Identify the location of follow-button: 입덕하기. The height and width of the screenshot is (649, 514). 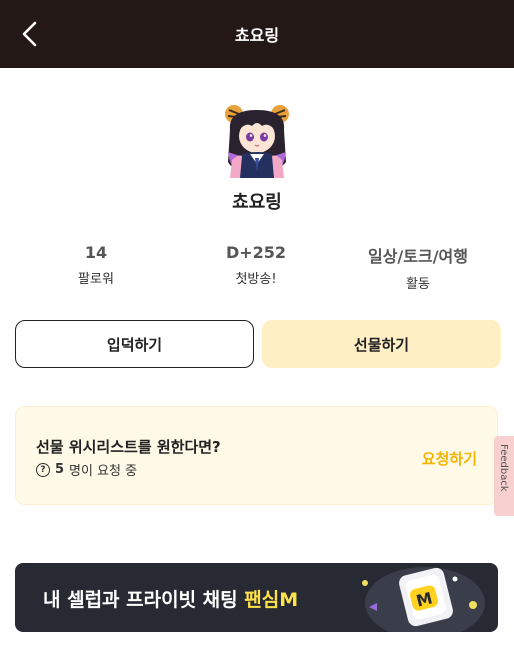
(134, 344).